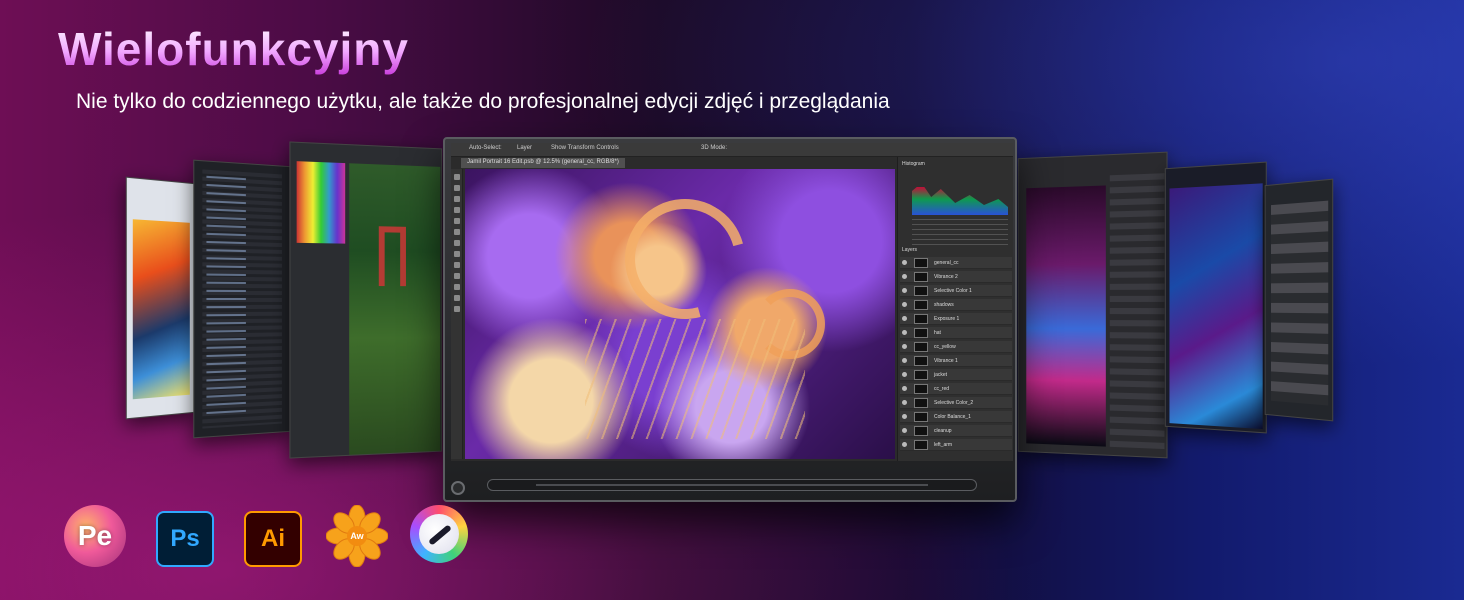  What do you see at coordinates (585, 148) in the screenshot?
I see `show-transform-controls: Show Transform Controls` at bounding box center [585, 148].